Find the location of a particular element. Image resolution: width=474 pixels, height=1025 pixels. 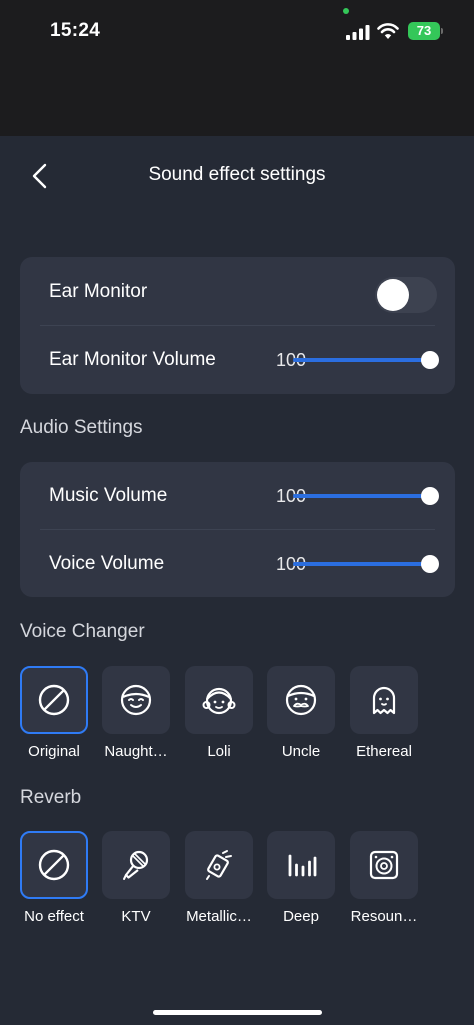

voice-option-naughty is located at coordinates (136, 700).